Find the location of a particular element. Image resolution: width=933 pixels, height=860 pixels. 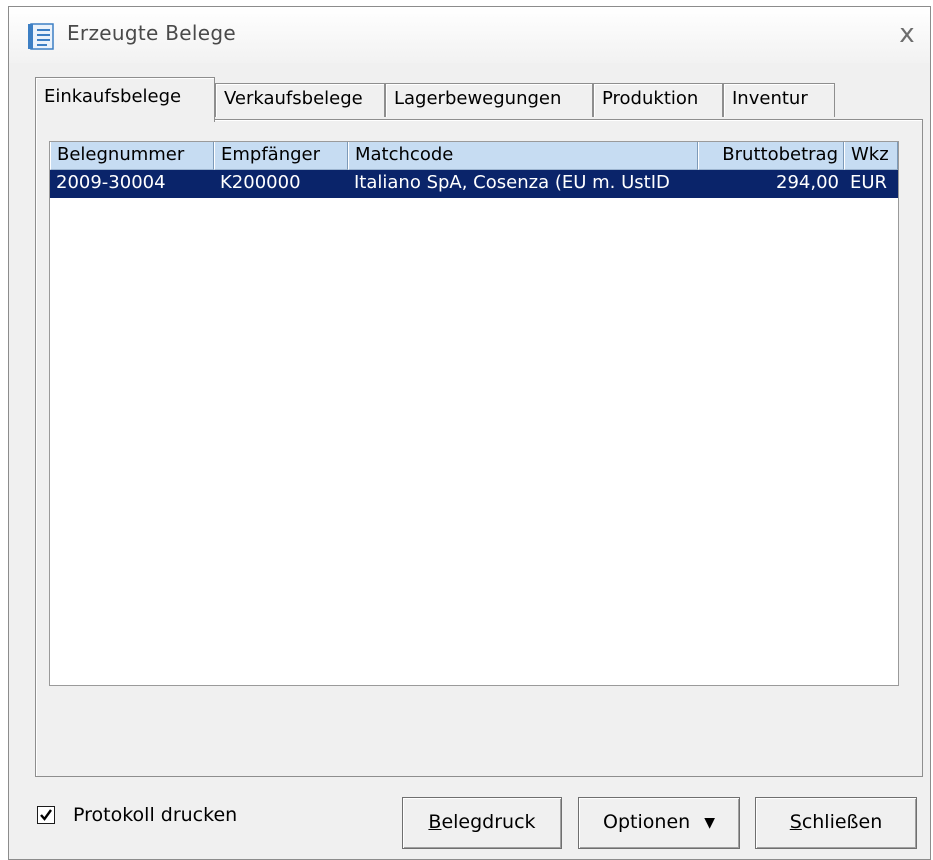

column-header-matchcode: Matchcode is located at coordinates (523, 156).